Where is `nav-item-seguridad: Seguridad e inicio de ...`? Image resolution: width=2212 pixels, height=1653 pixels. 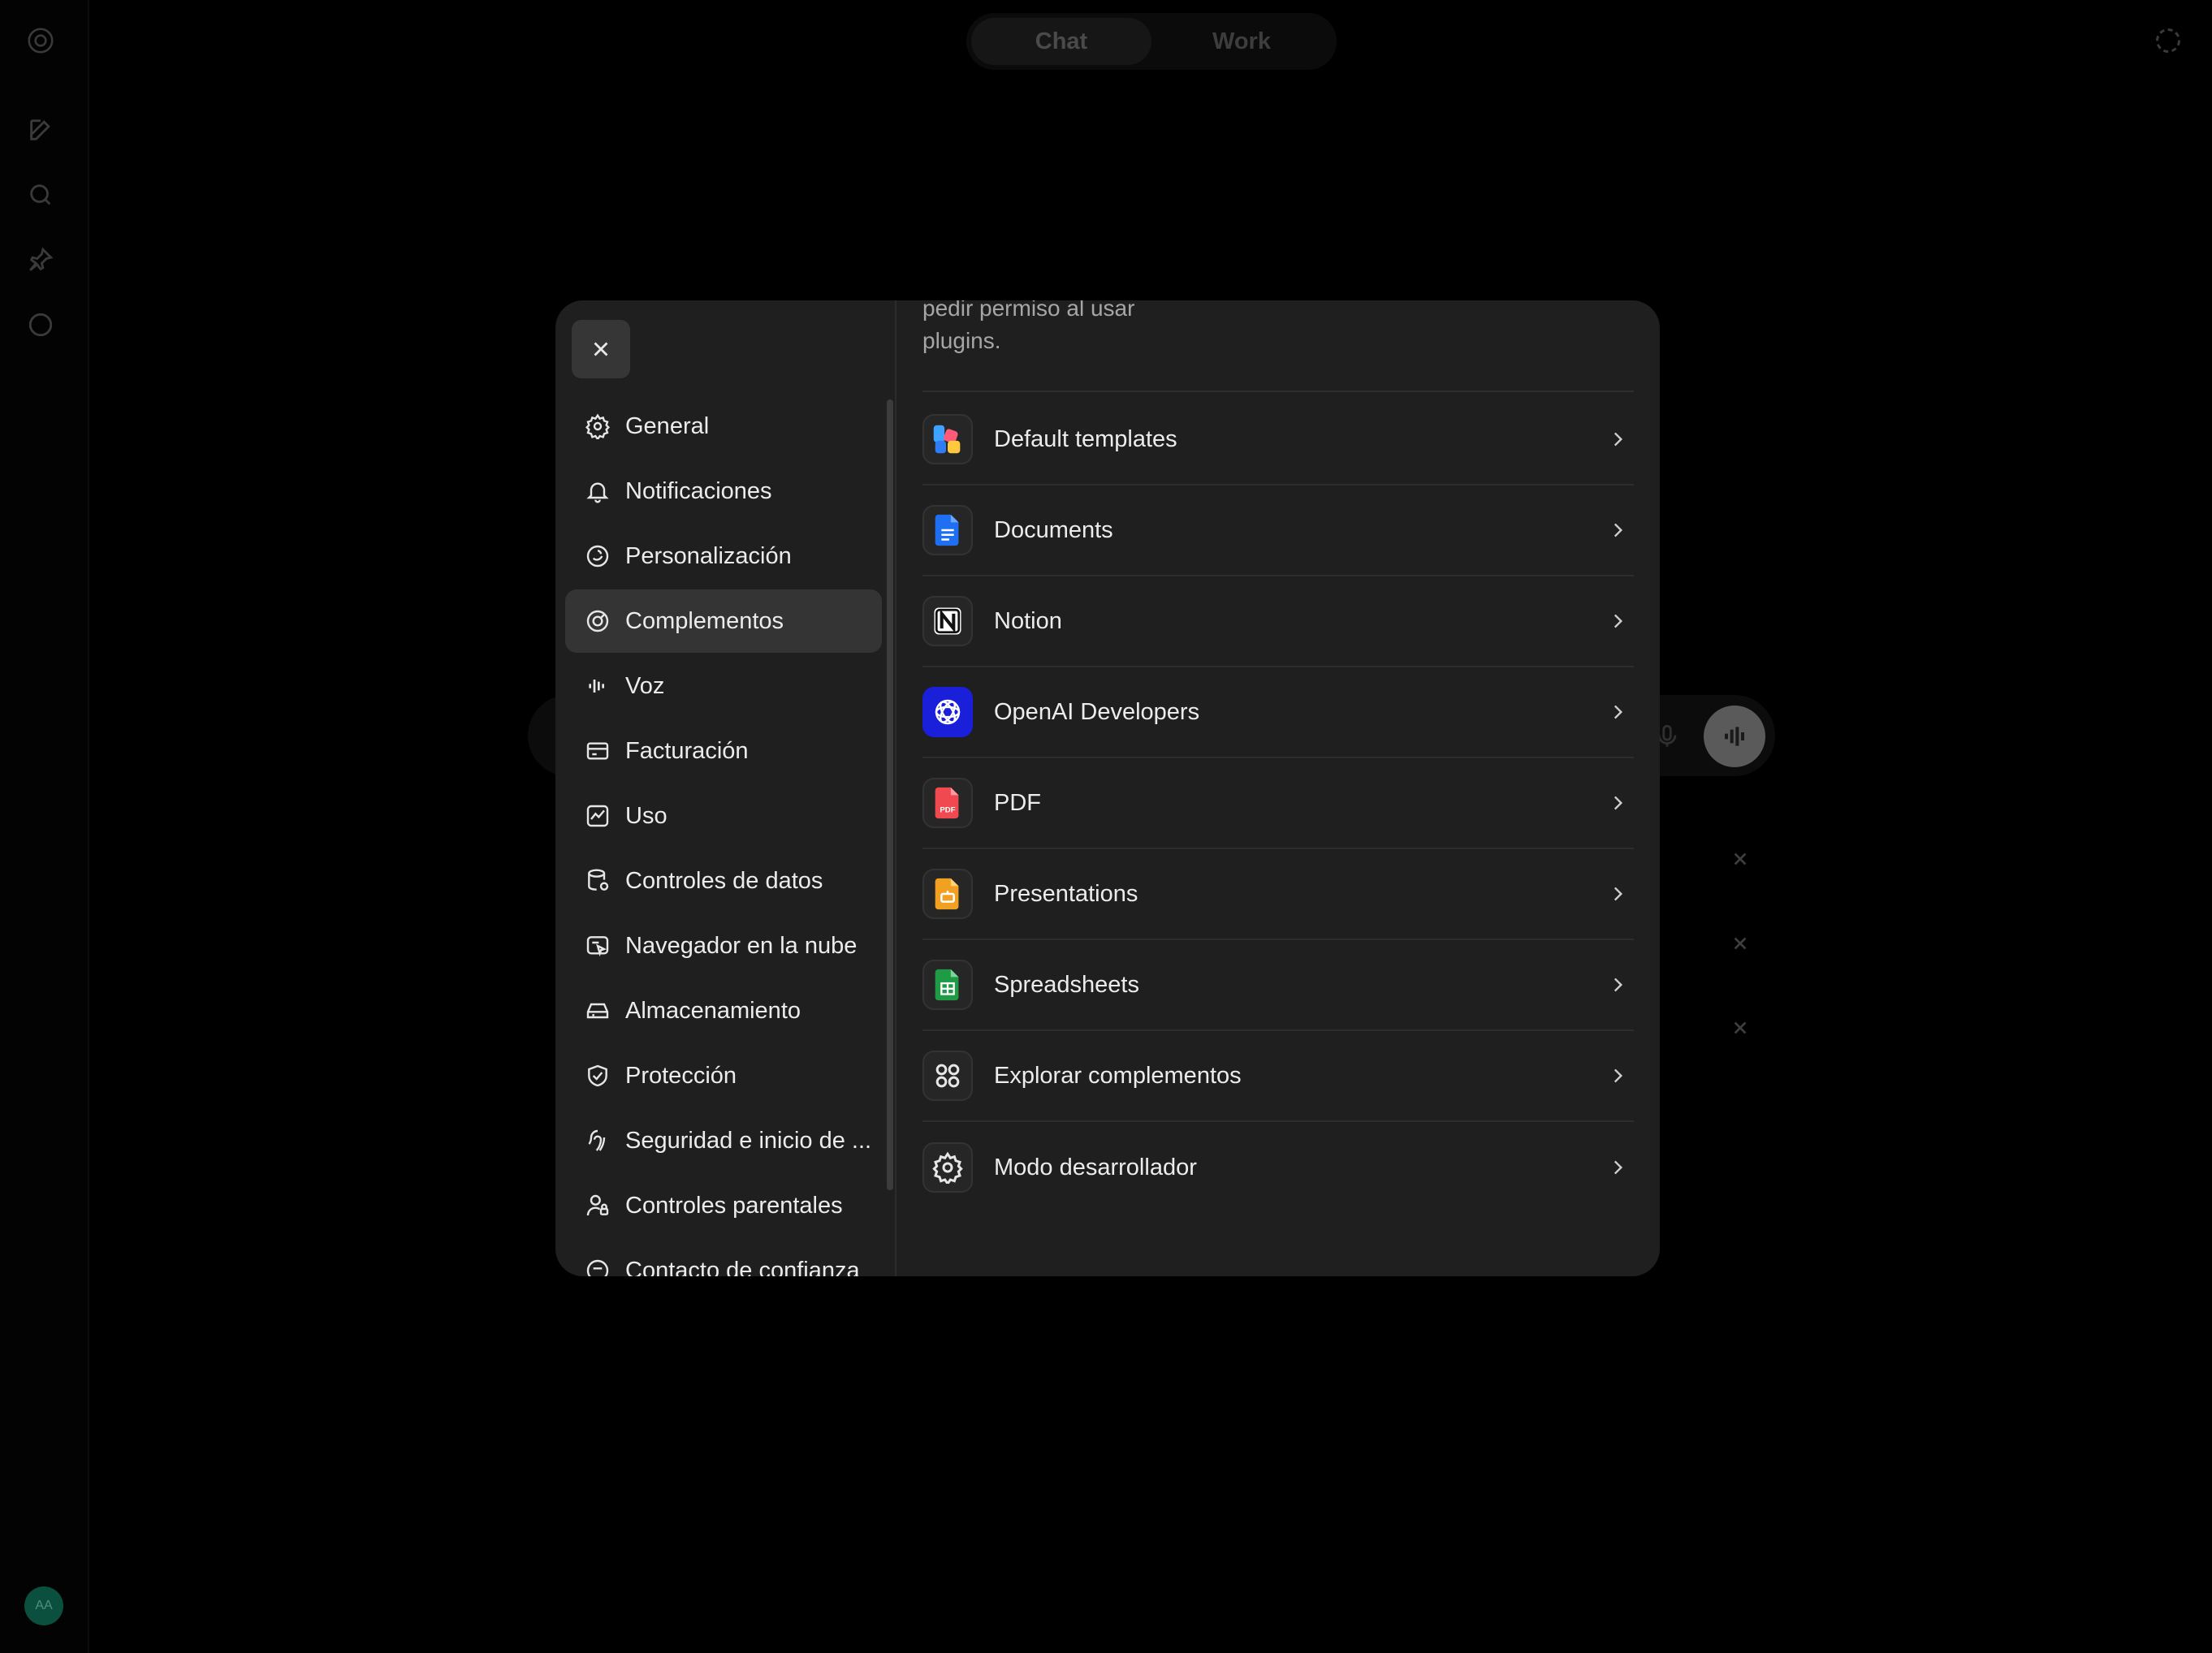 nav-item-seguridad: Seguridad e inicio de ... is located at coordinates (723, 1140).